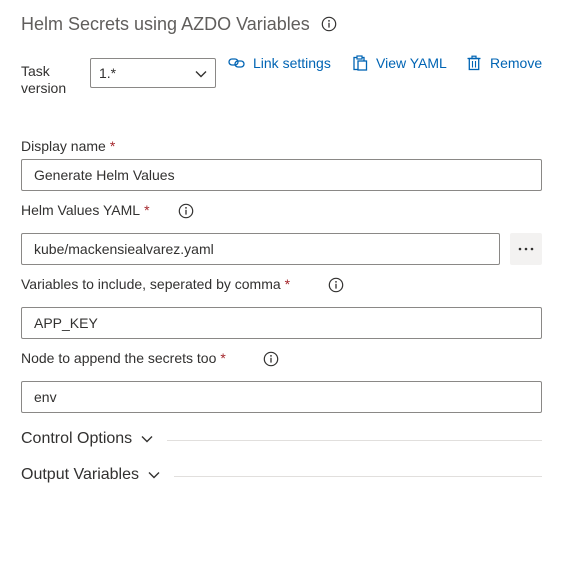 The height and width of the screenshot is (573, 562). I want to click on helm-values-yaml-field: kube/mackensiealvarez.yaml, so click(260, 249).